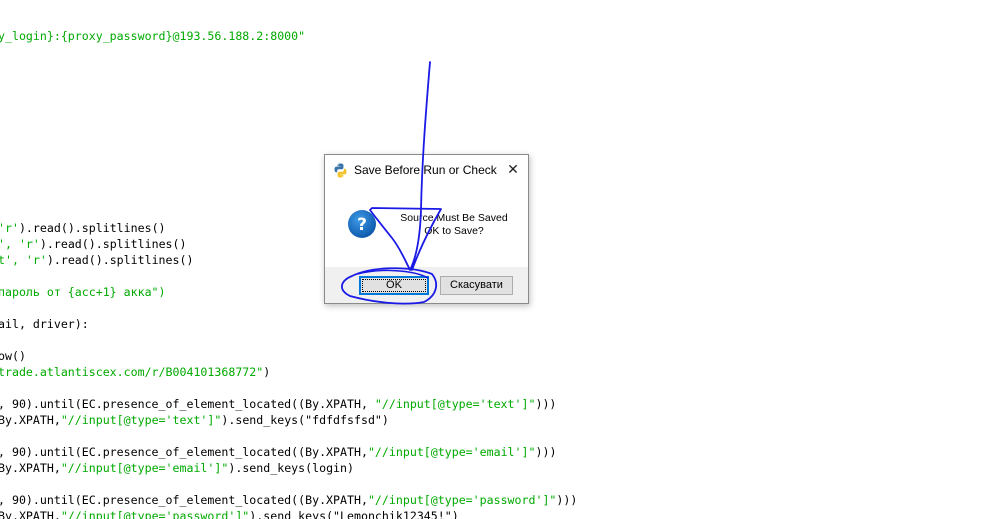  I want to click on code-line: t', 'r').read().splitlines(), so click(96, 260).